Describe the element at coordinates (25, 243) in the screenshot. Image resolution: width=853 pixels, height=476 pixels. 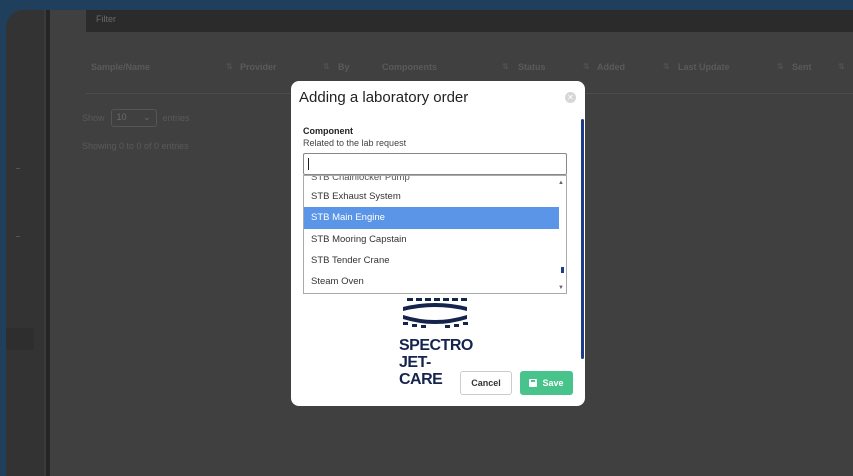
I see `left-sidebar` at that location.